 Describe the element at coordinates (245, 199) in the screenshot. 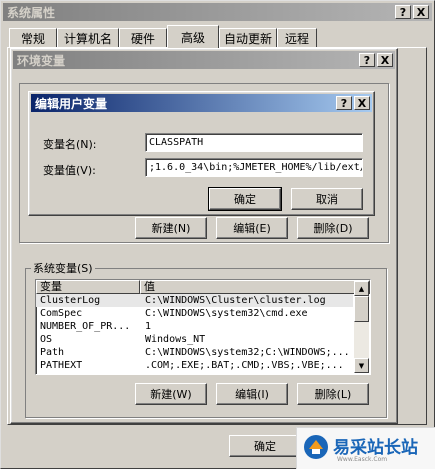

I see `edit-ok-button: 确定` at that location.